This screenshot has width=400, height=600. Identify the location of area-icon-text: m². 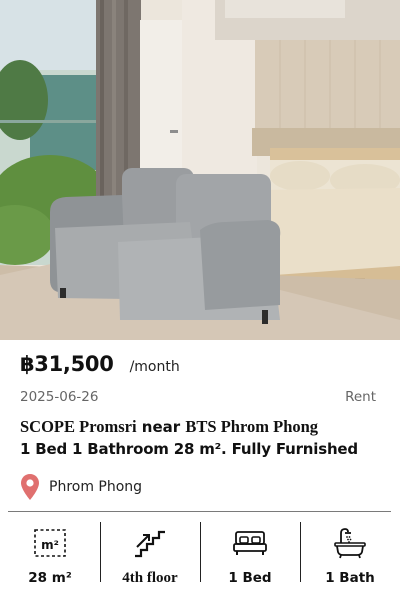
(50, 545).